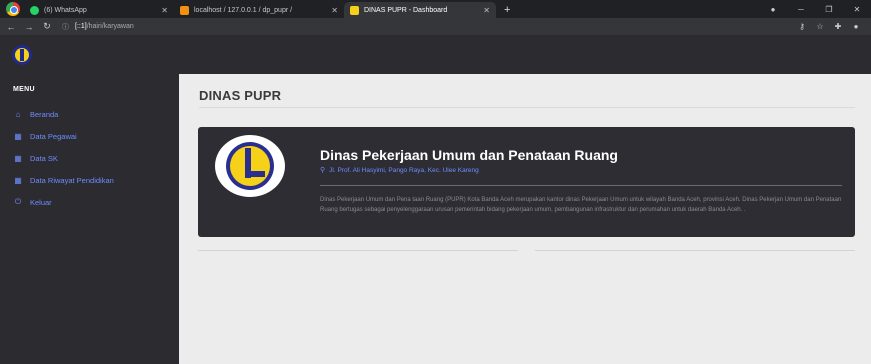 This screenshot has height=364, width=871. Describe the element at coordinates (89, 202) in the screenshot. I see `sidebar-item-keluar: ⏻ Keluar` at that location.